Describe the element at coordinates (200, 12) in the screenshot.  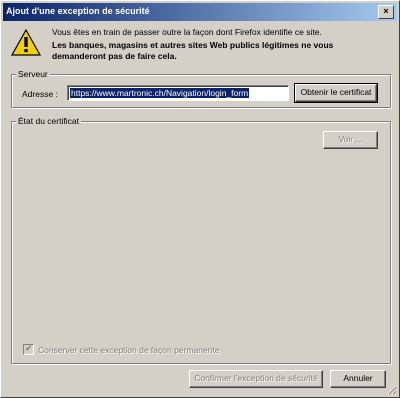
I see `title-bar: Ajout d'une exception de sécurité ×` at that location.